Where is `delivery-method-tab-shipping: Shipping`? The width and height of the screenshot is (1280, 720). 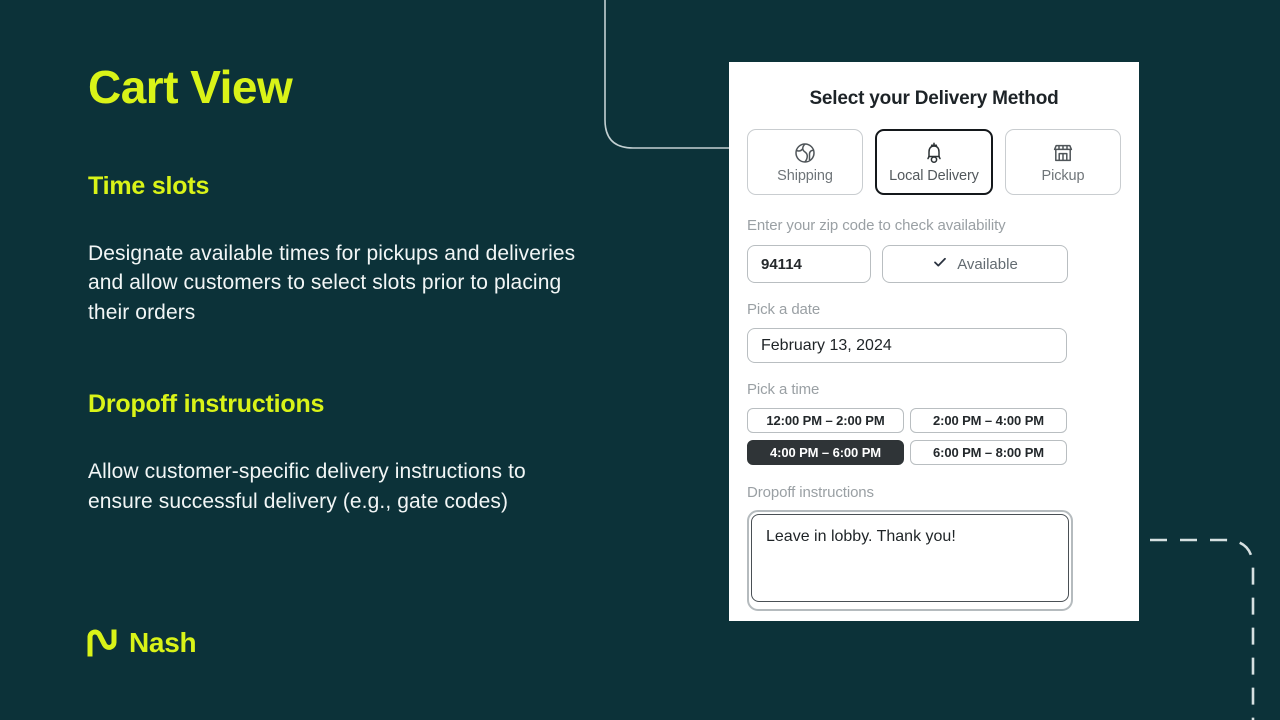 delivery-method-tab-shipping: Shipping is located at coordinates (805, 162).